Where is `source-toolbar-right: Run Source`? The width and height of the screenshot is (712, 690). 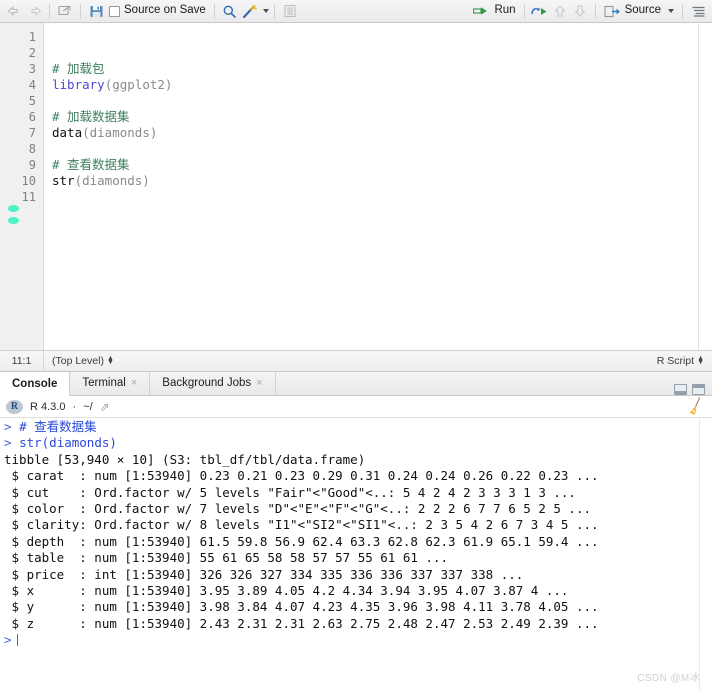
source-toolbar-right: Run Source is located at coordinates (589, 11).